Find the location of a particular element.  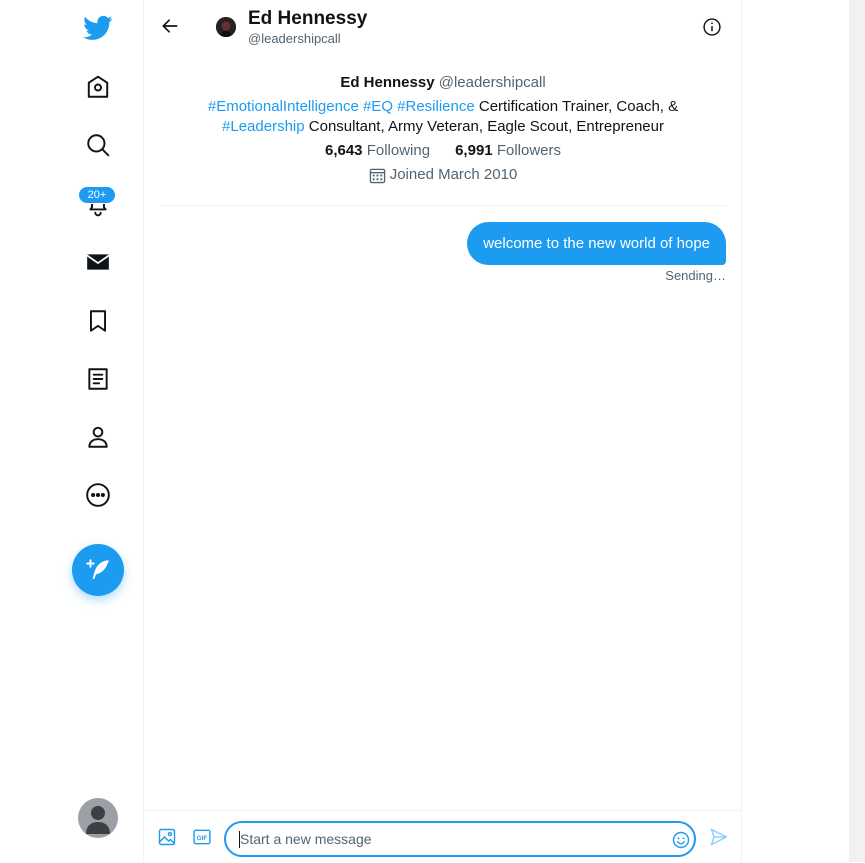

hashtag-link: #EmotionalIntelligence is located at coordinates (283, 106).